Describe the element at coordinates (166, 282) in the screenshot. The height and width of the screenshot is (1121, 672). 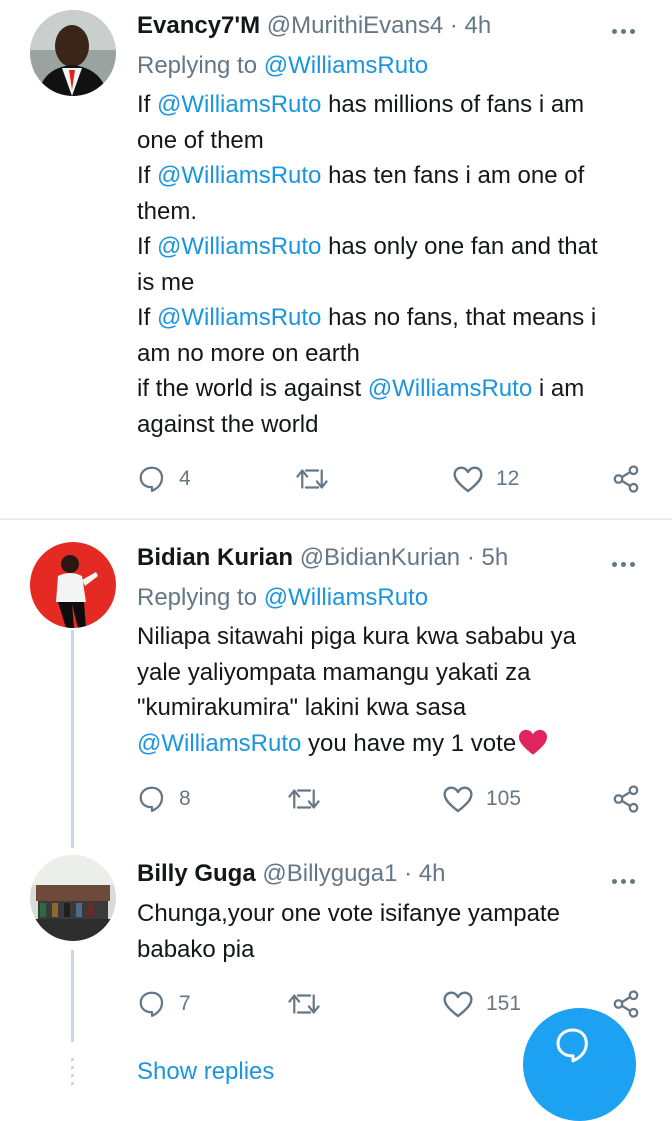
I see `text-segment: is me` at that location.